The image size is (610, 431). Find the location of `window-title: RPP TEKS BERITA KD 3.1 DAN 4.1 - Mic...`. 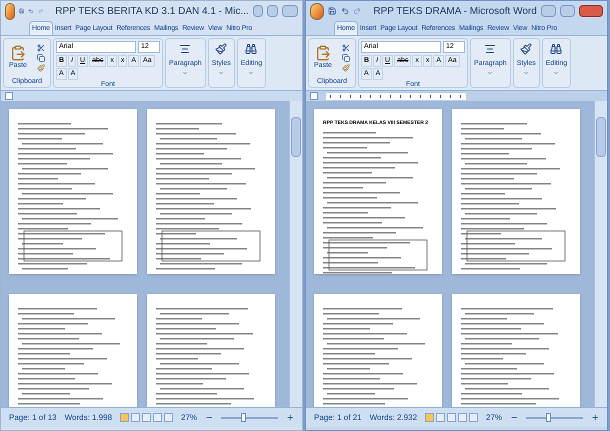

window-title: RPP TEKS BERITA KD 3.1 DAN 4.1 - Mic... is located at coordinates (152, 11).